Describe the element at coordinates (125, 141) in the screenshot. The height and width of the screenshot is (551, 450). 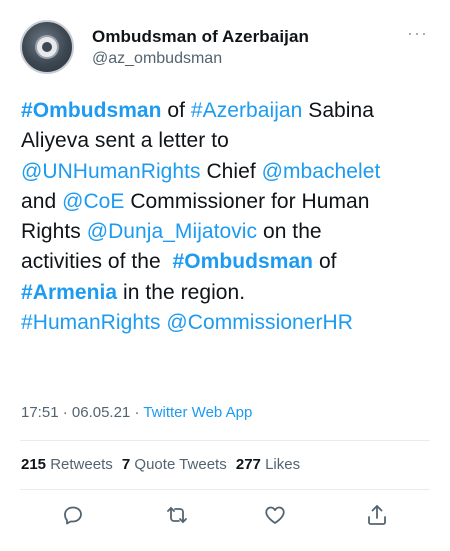
I see `tweet-text-segment: Aliyeva sent a letter to` at that location.